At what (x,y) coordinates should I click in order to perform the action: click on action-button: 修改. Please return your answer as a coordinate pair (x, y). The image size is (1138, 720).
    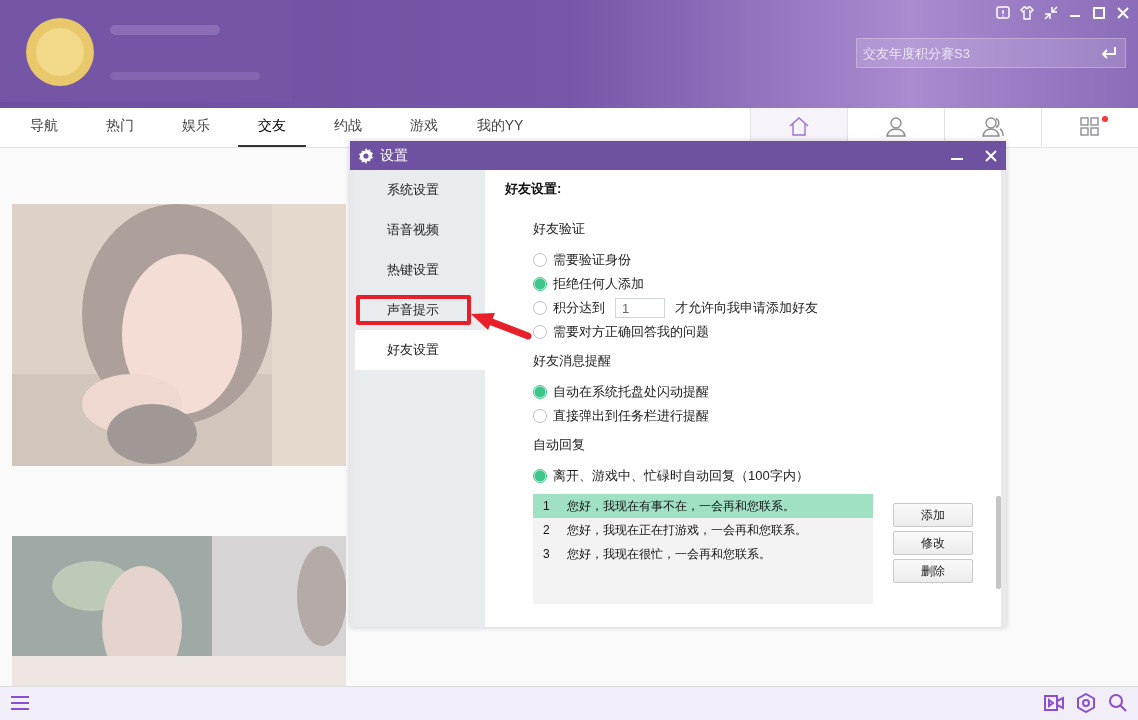
    Looking at the image, I should click on (933, 543).